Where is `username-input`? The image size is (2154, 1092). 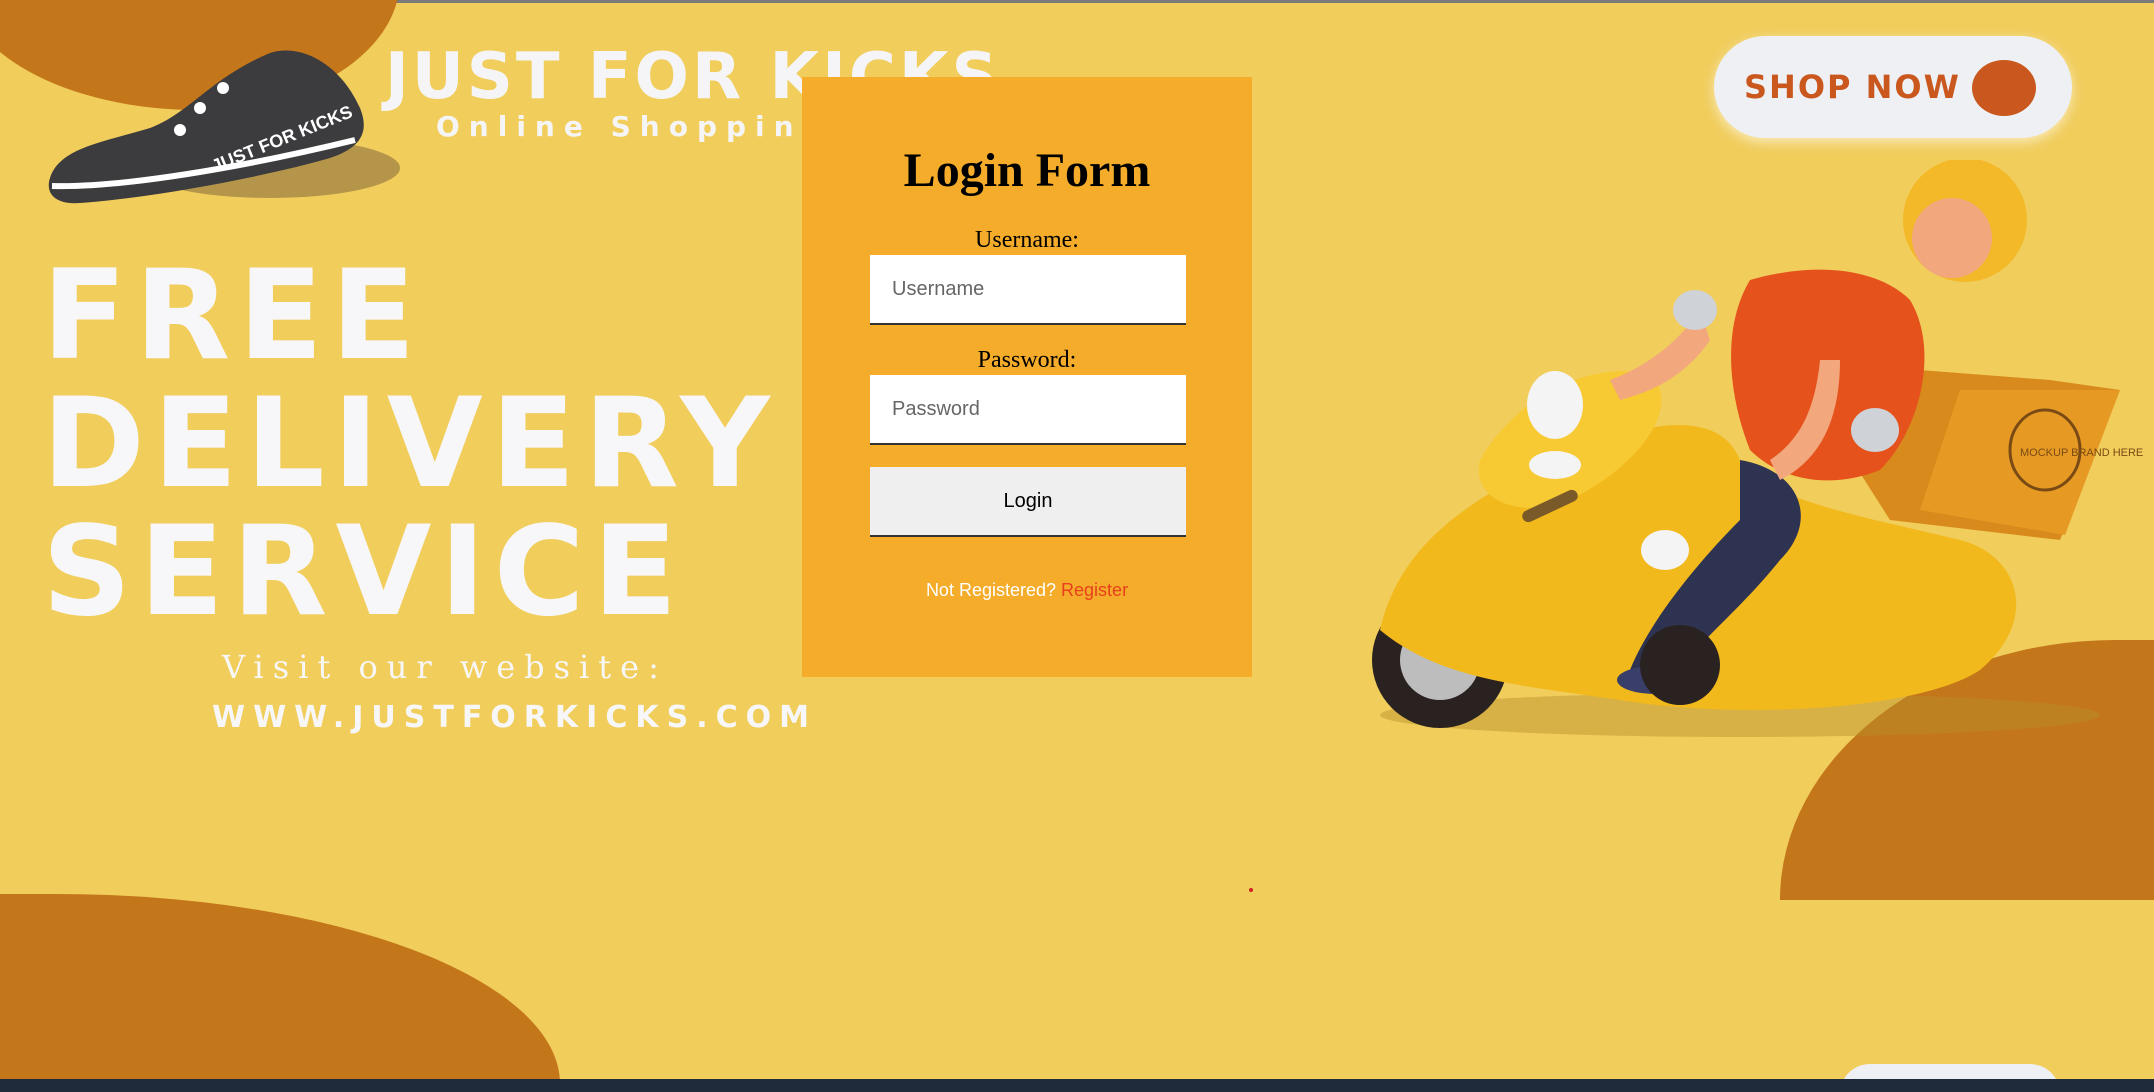 username-input is located at coordinates (1028, 290).